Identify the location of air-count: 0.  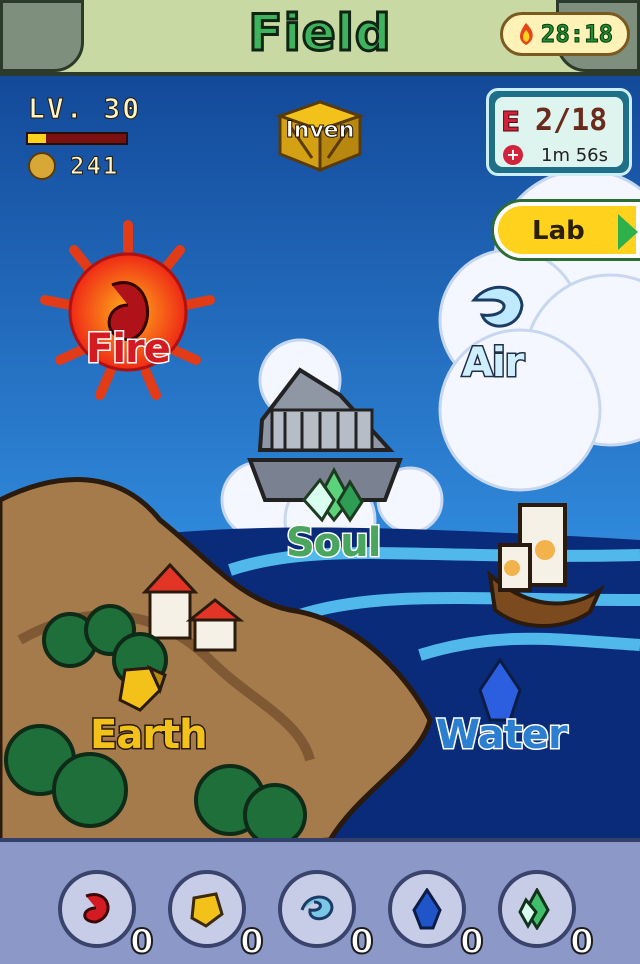
(362, 942).